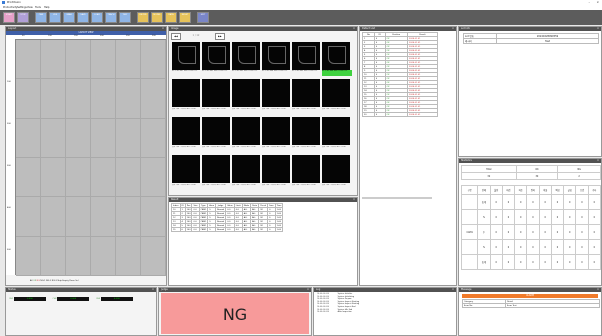  What do you see at coordinates (400, 114) in the screenshot?
I see `list-item: 20 0 OK 2024.01.01` at bounding box center [400, 114].